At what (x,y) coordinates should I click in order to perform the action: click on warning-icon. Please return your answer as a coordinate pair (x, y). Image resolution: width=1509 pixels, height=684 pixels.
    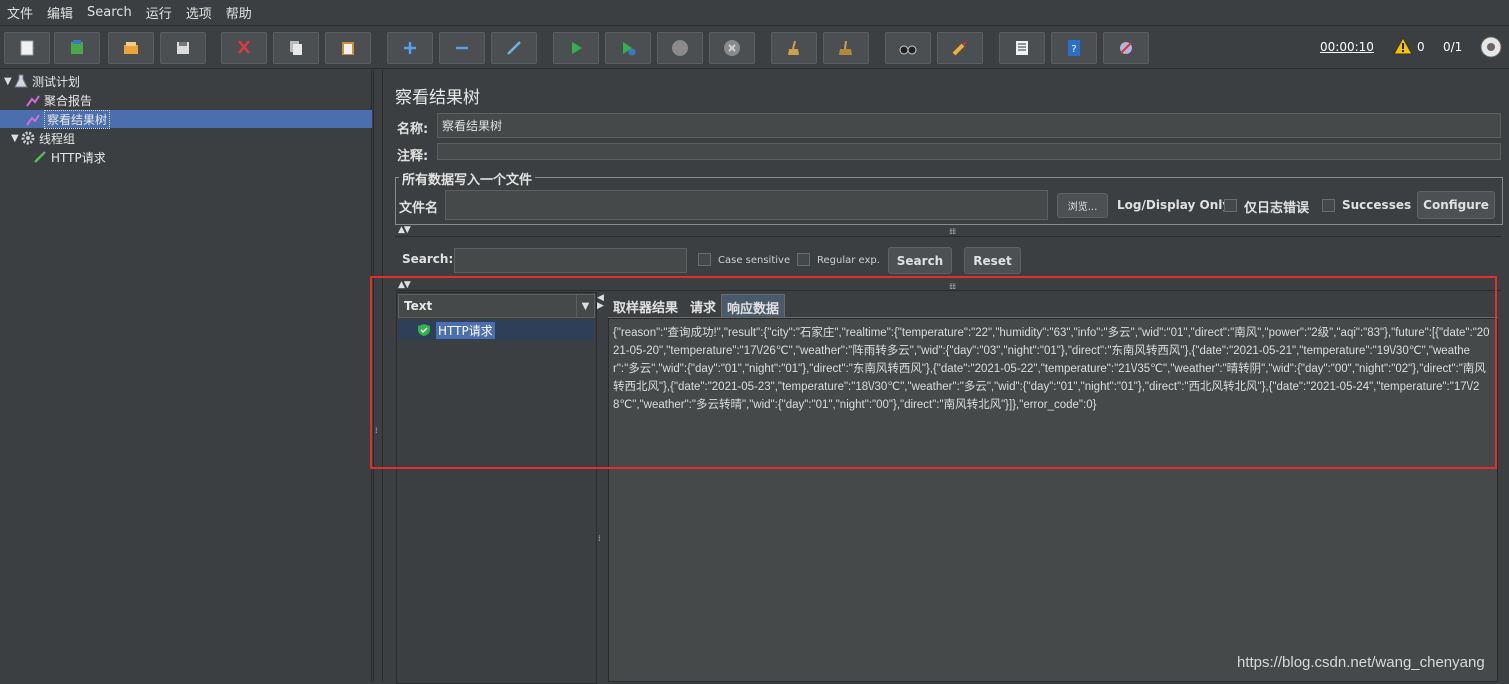
    Looking at the image, I should click on (1403, 46).